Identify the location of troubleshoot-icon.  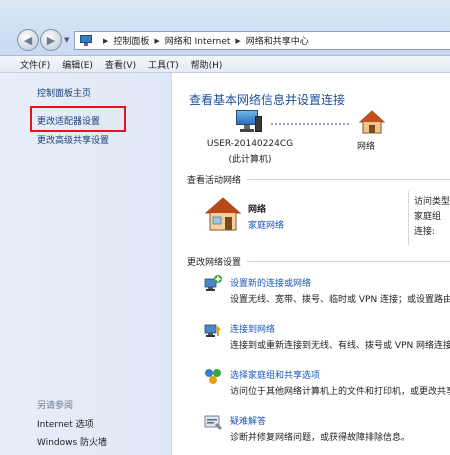
(213, 422).